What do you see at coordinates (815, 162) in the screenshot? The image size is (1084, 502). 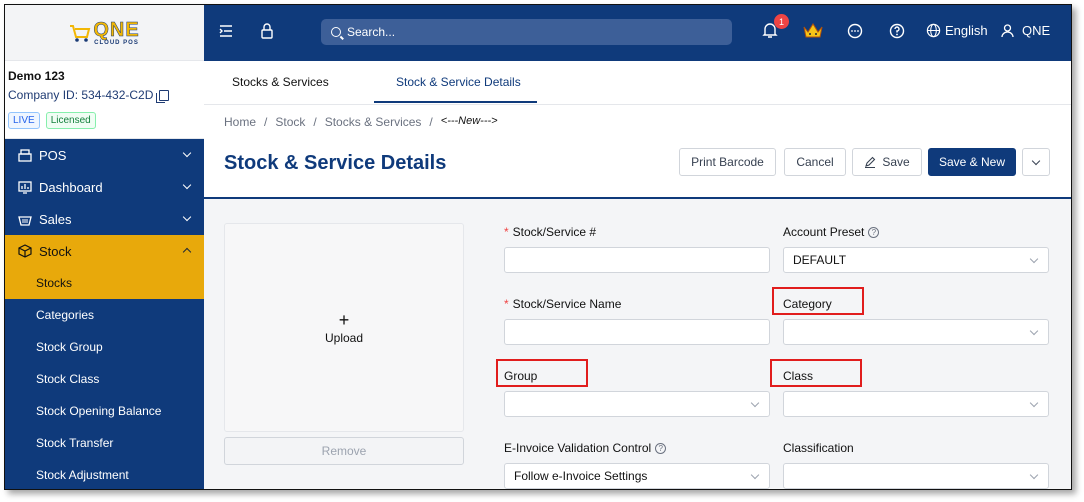 I see `cancel-button: Cancel` at bounding box center [815, 162].